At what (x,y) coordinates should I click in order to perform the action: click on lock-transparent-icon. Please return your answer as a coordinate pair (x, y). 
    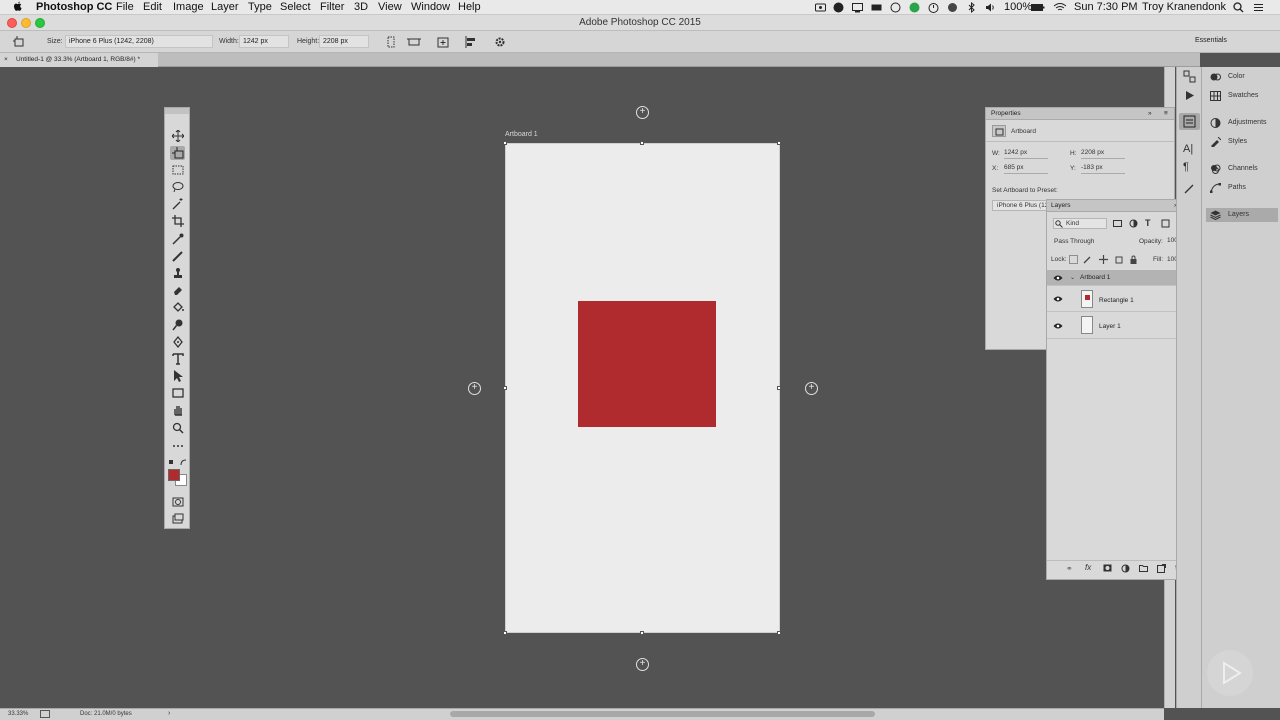
    Looking at the image, I should click on (1073, 259).